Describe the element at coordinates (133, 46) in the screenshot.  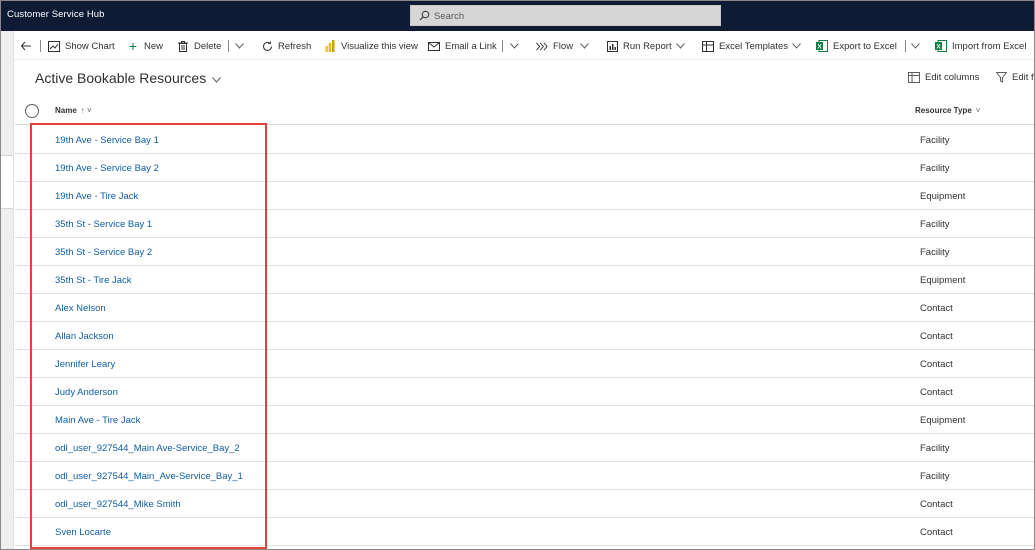
I see `plus-icon: +` at that location.